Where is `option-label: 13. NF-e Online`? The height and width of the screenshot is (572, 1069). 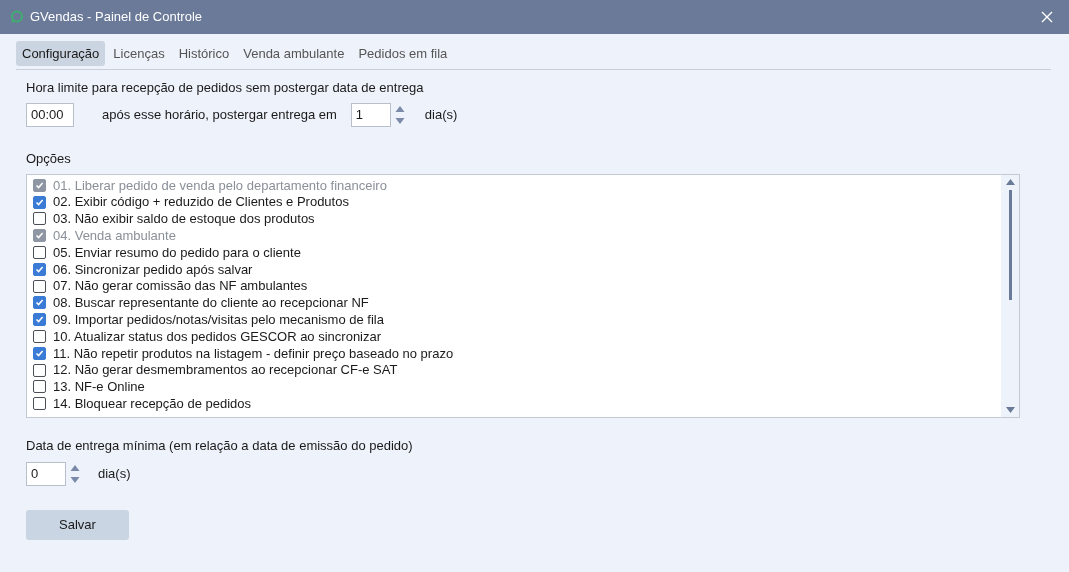
option-label: 13. NF-e Online is located at coordinates (99, 387).